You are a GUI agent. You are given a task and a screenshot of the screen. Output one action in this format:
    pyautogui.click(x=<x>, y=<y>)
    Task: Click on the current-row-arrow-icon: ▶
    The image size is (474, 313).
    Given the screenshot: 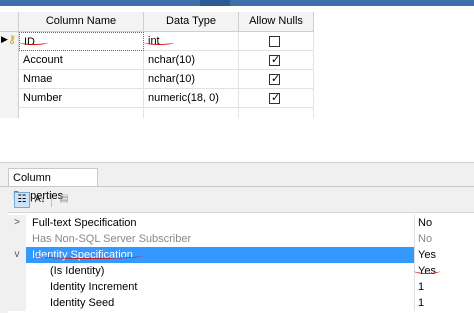 What is the action you would take?
    pyautogui.click(x=4, y=39)
    